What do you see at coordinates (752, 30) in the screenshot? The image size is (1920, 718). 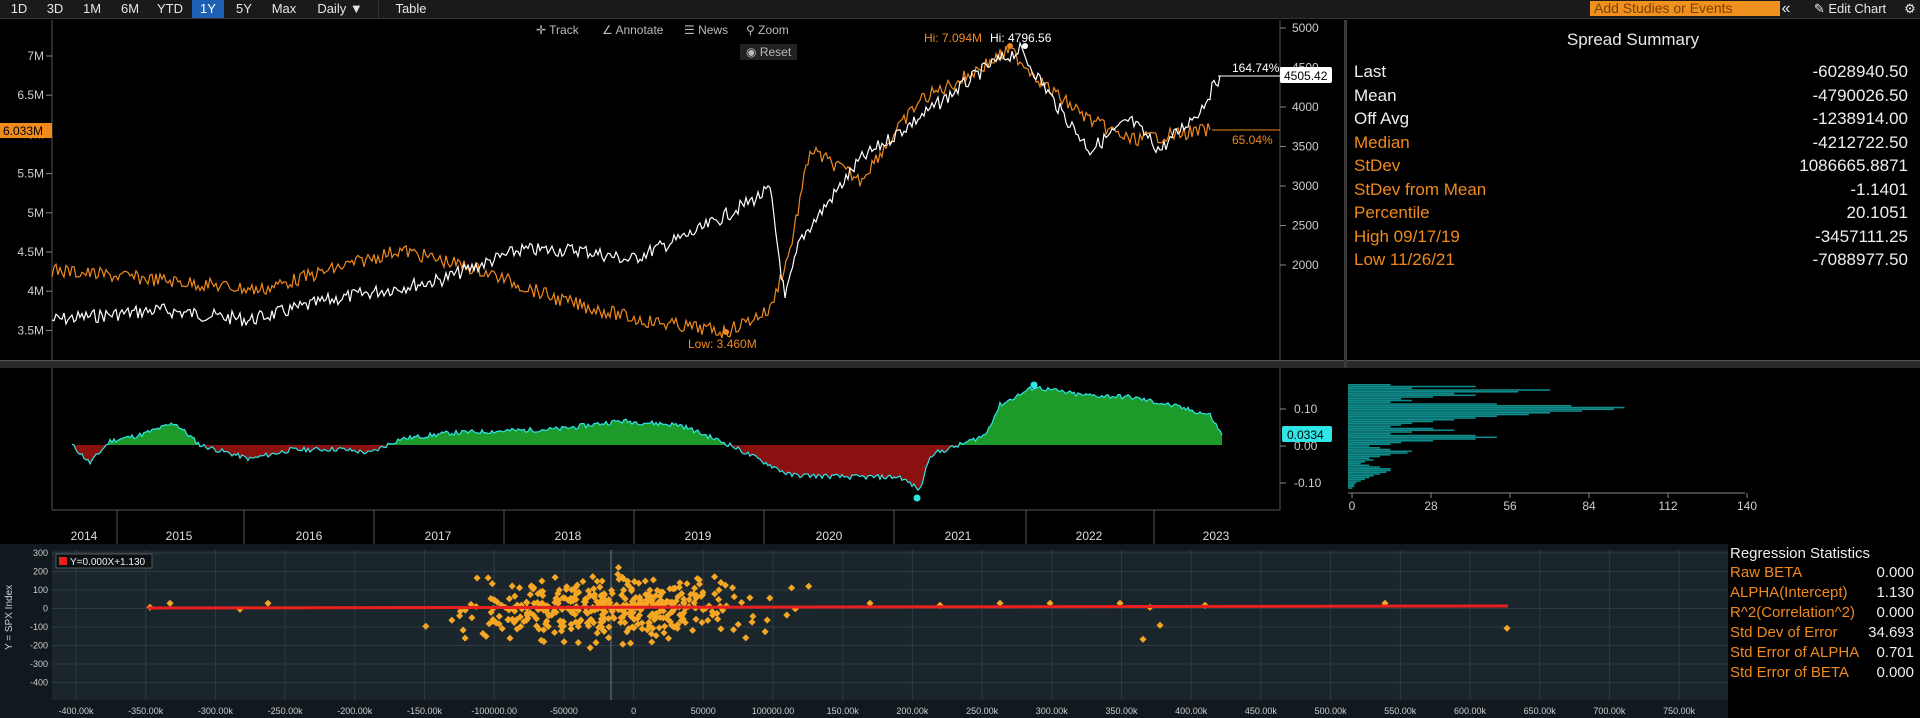 I see `magnifier-icon: ⚲` at bounding box center [752, 30].